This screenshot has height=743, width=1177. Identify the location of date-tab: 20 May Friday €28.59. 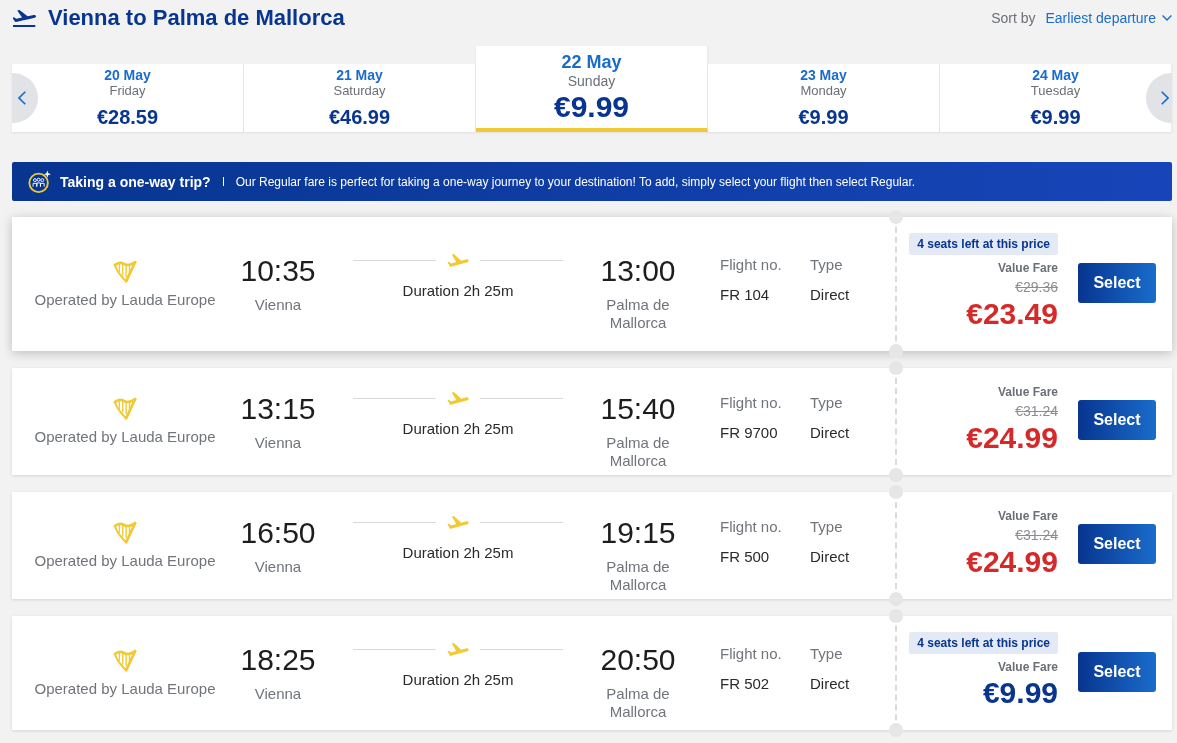
(128, 98).